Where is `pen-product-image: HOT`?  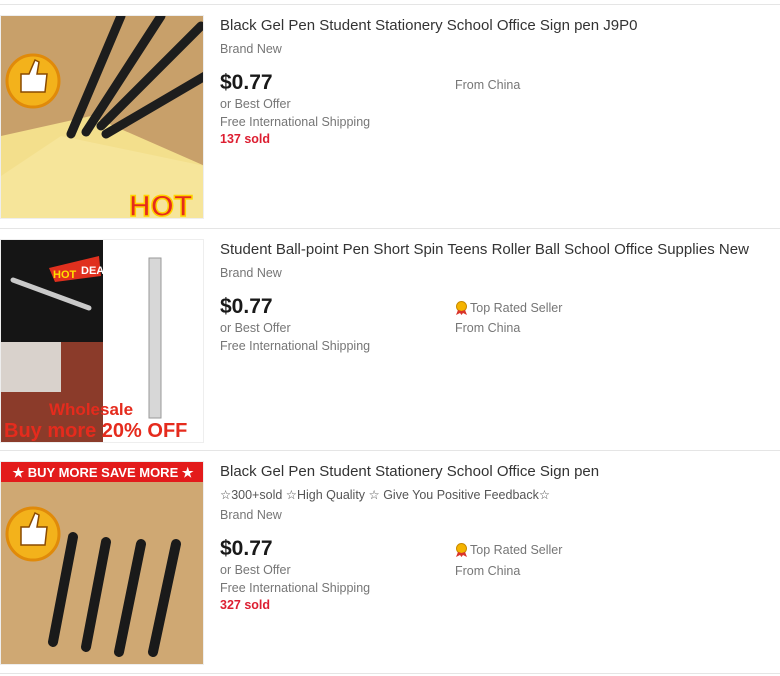
pen-product-image: HOT is located at coordinates (102, 117).